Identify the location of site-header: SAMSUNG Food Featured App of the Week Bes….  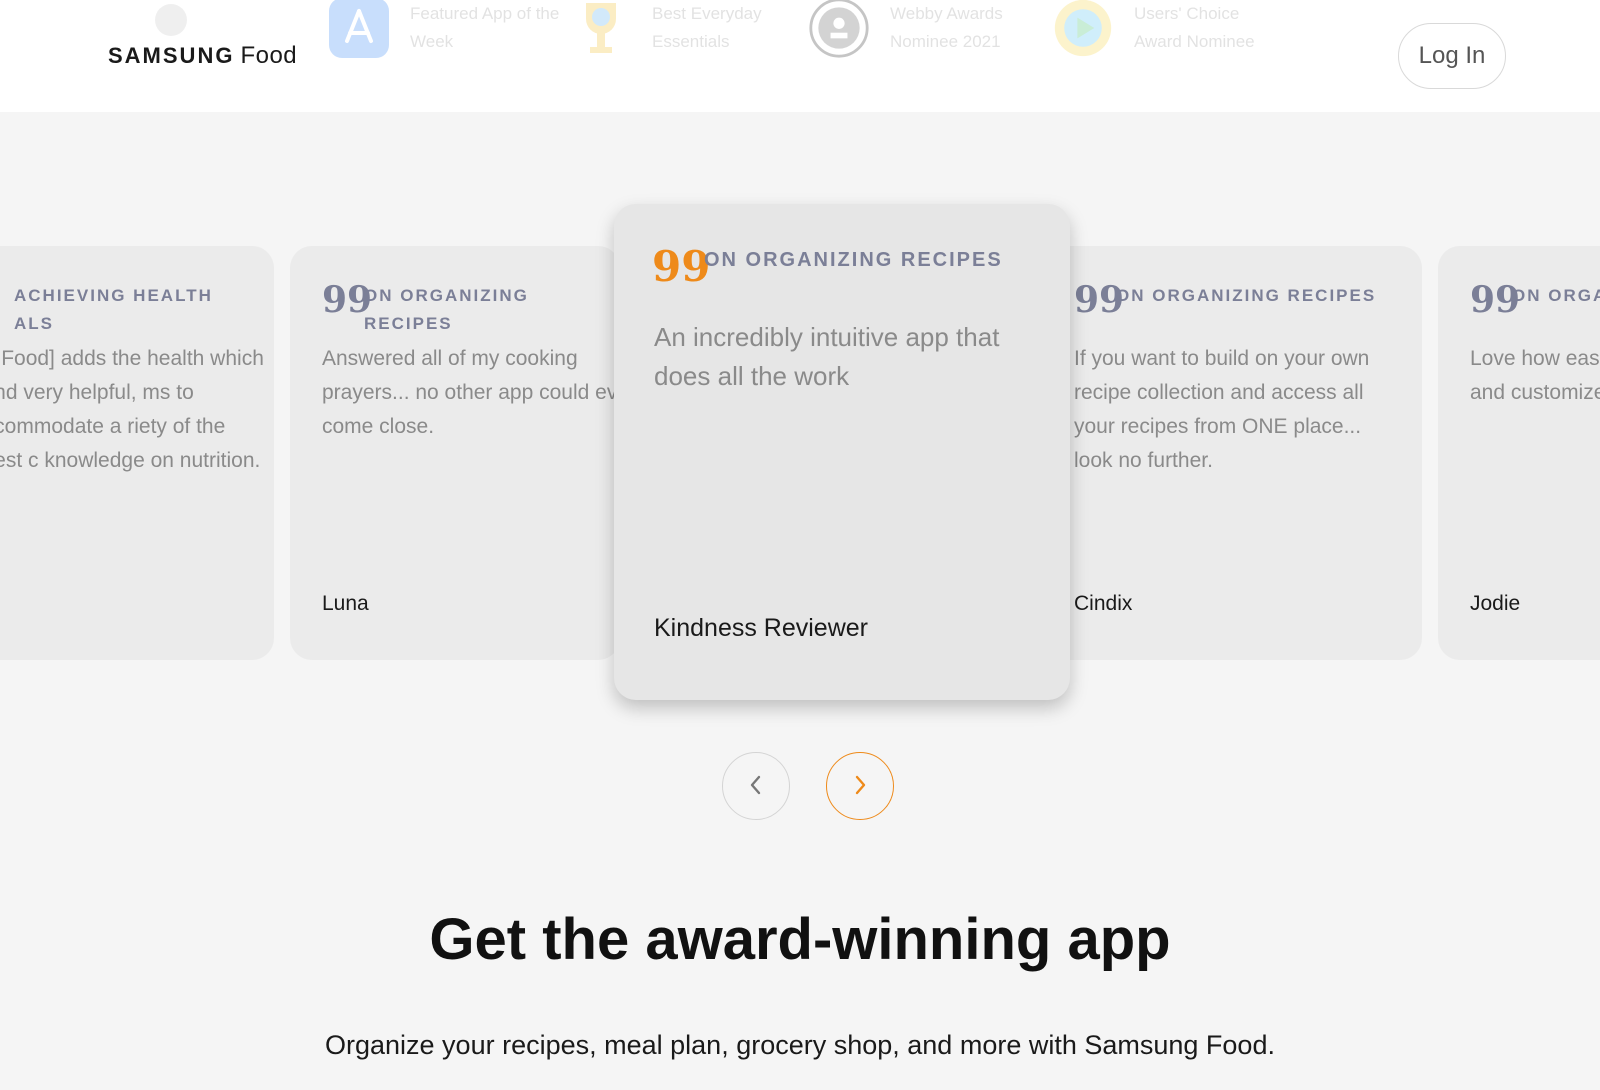
(800, 56).